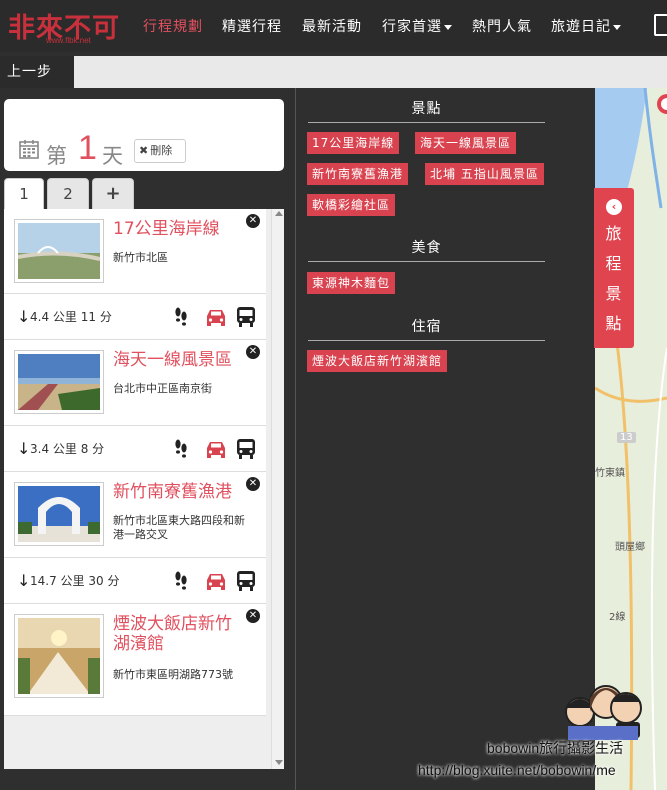 The height and width of the screenshot is (790, 667). What do you see at coordinates (333, 72) in the screenshot?
I see `sub-toolbar: 上一步` at bounding box center [333, 72].